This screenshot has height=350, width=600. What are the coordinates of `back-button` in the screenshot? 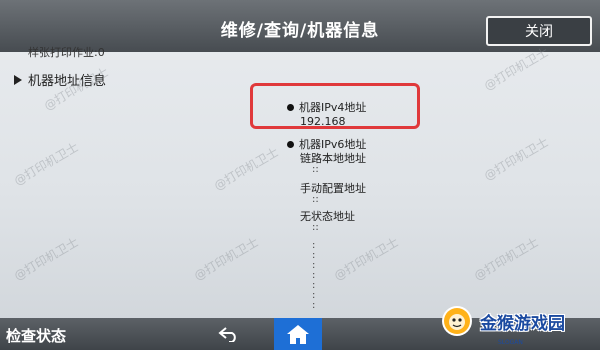 It's located at (229, 334).